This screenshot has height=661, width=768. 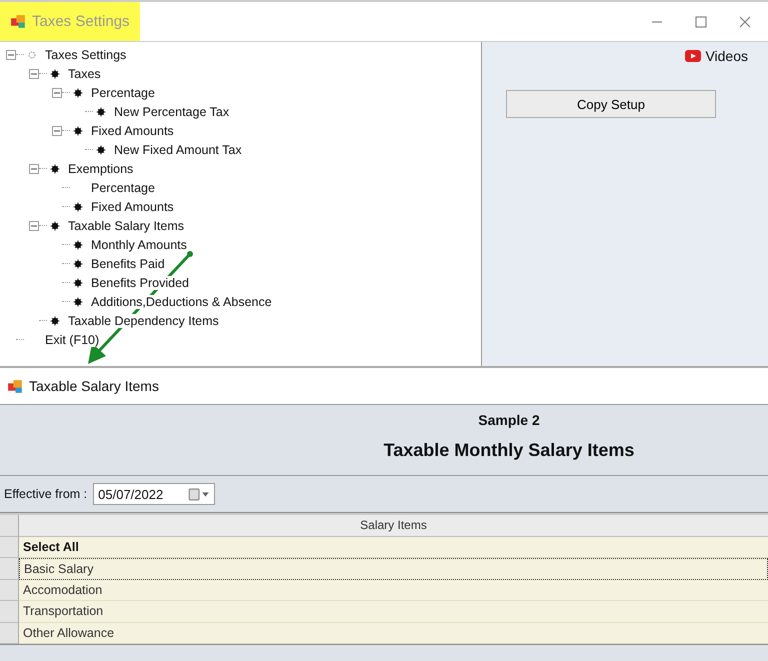 What do you see at coordinates (509, 450) in the screenshot?
I see `page-heading: Taxable Monthly Salary Items` at bounding box center [509, 450].